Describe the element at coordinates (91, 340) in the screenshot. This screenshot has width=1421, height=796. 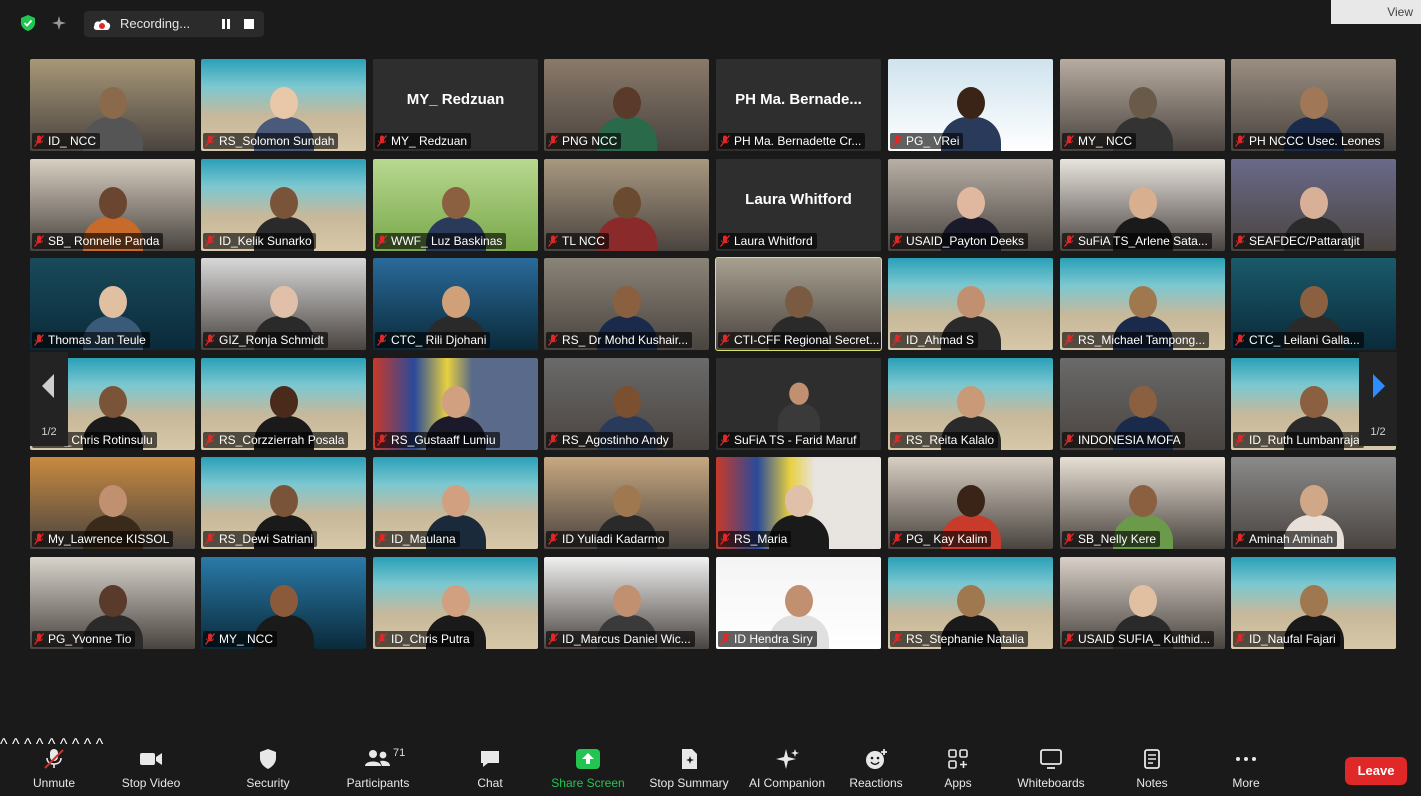
I see `participant-name-label: Thomas Jan Teule` at that location.